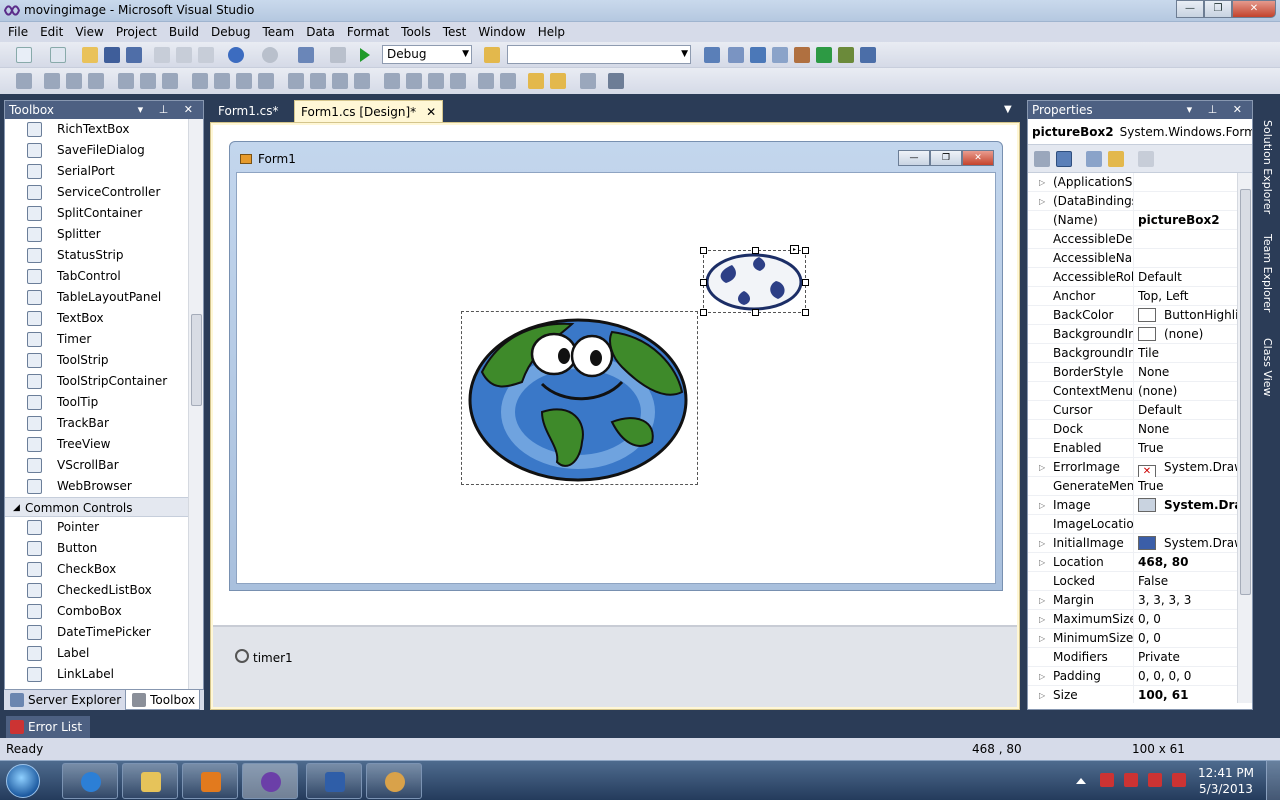 The image size is (1280, 800). I want to click on taskbar-internet-explorer, so click(90, 781).